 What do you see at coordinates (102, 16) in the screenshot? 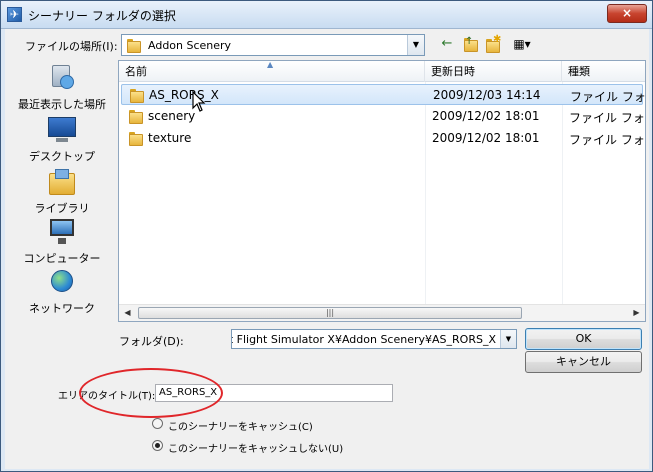
I see `window-title: シーナリー フォルダの選択` at bounding box center [102, 16].